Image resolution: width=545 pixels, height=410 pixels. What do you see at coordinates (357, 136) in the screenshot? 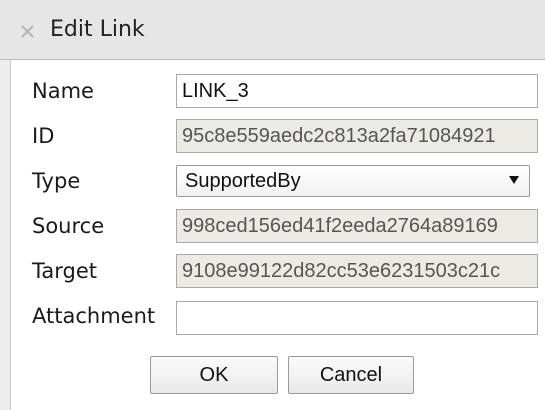
I see `id-field: 95c8e559aedc2c813a2fa71084921` at bounding box center [357, 136].